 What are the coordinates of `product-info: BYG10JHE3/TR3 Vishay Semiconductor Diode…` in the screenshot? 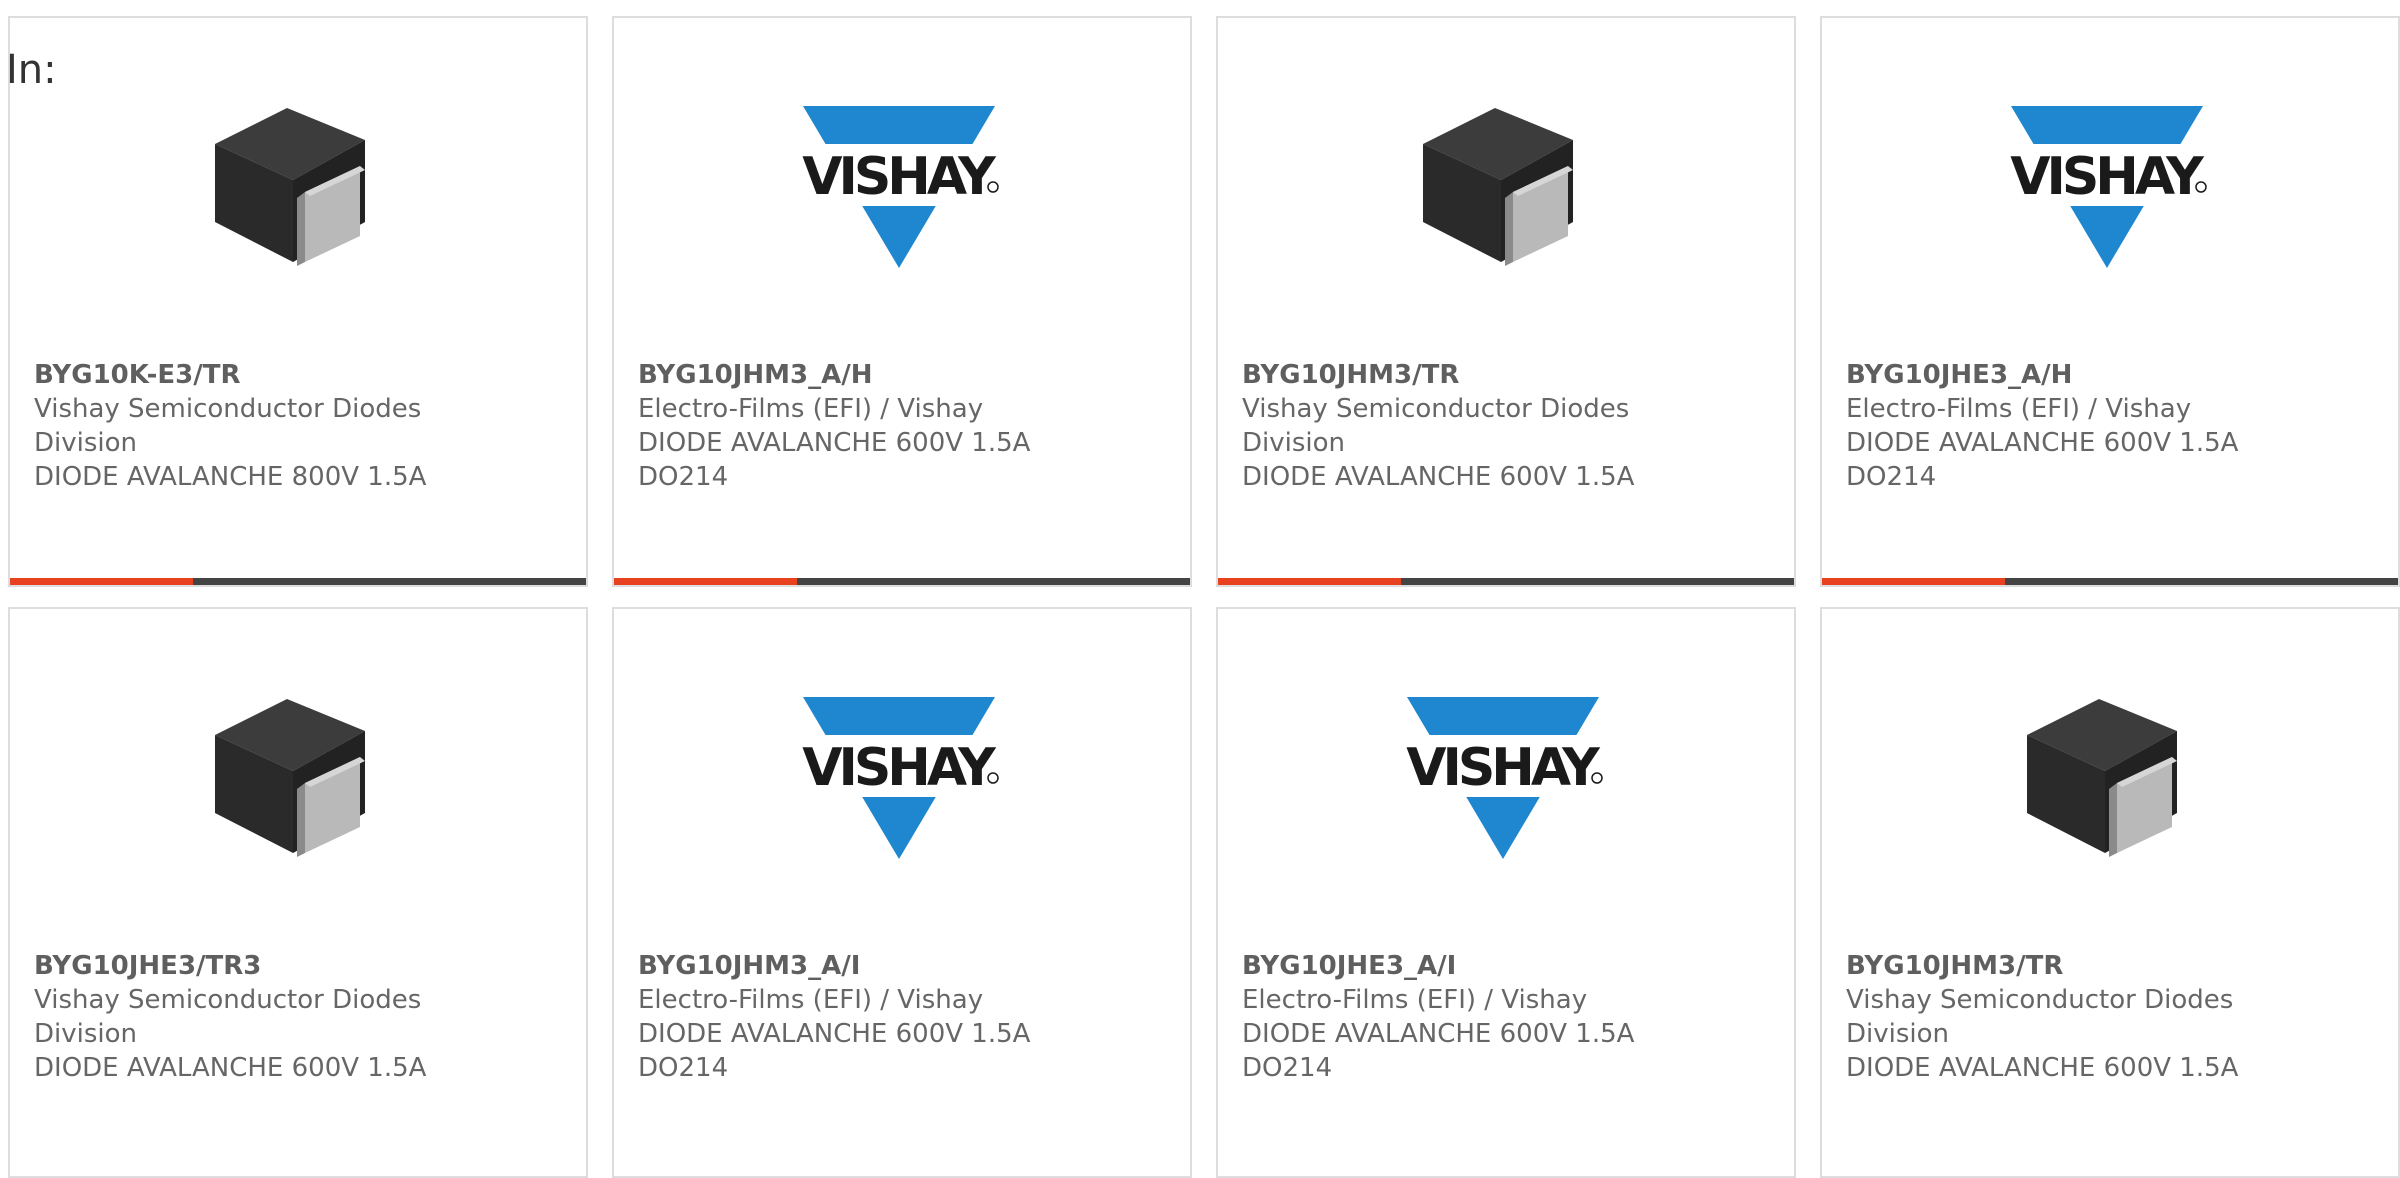 It's located at (234, 1017).